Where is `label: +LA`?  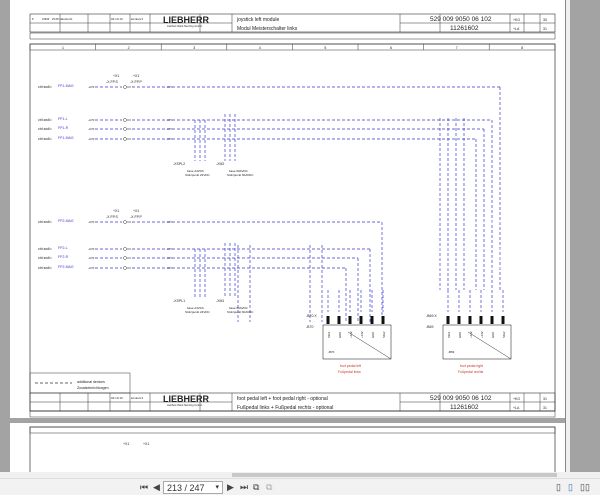
label: +LA is located at coordinates (516, 408).